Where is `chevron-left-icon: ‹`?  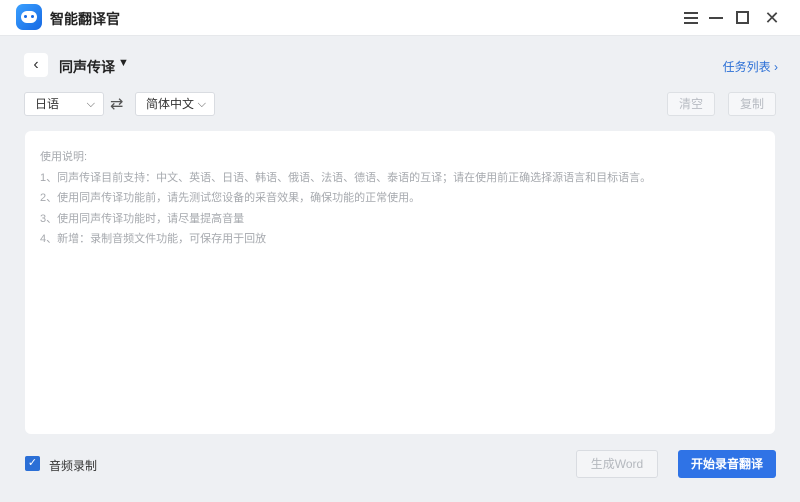 chevron-left-icon: ‹ is located at coordinates (36, 64).